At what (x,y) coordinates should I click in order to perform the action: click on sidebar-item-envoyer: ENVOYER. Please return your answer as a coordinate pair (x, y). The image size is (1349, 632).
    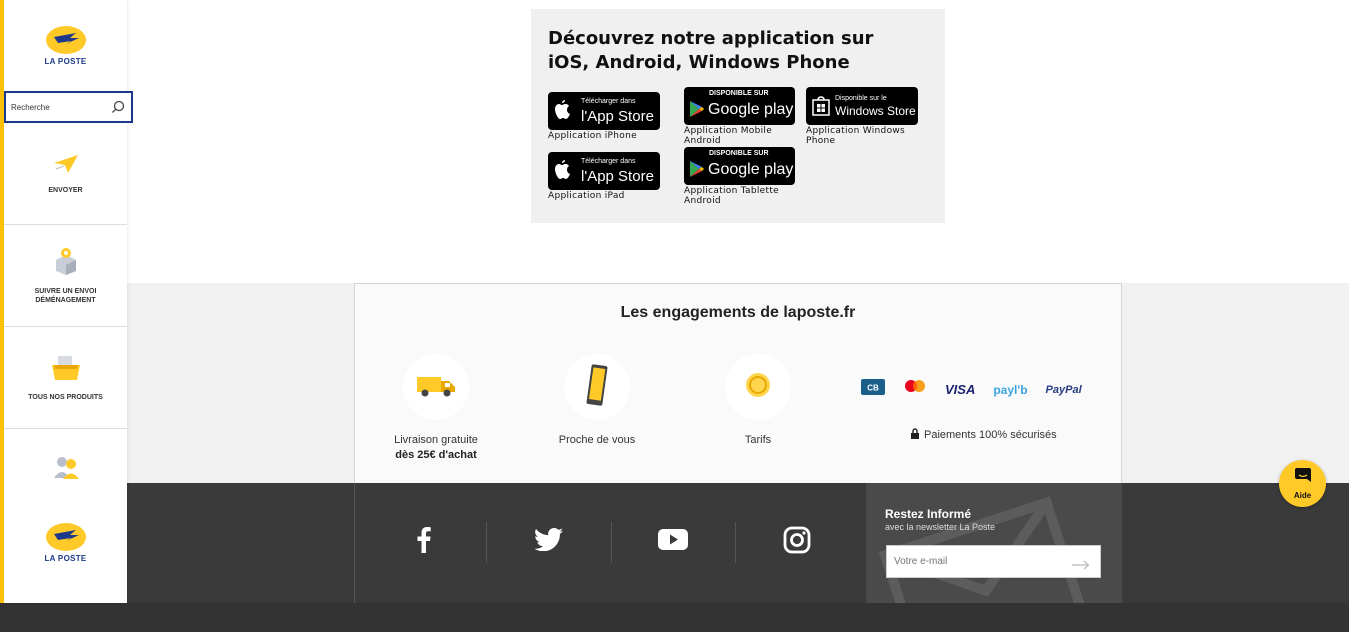
    Looking at the image, I should click on (65, 174).